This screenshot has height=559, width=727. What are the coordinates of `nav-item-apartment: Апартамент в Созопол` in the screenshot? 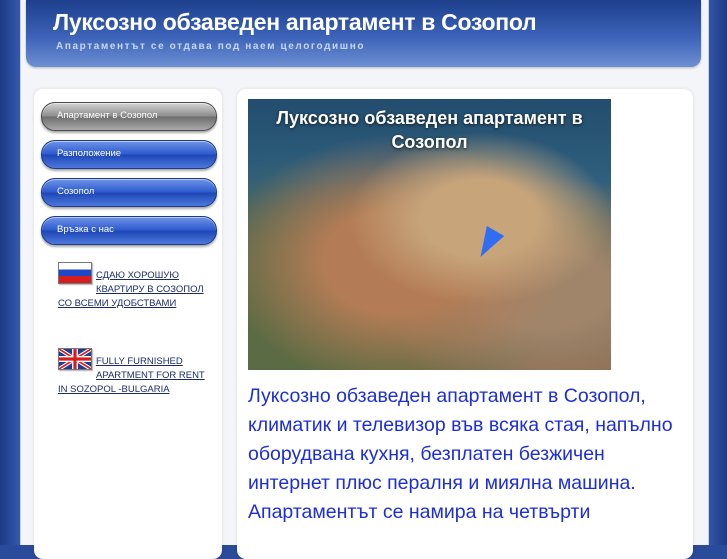 It's located at (129, 116).